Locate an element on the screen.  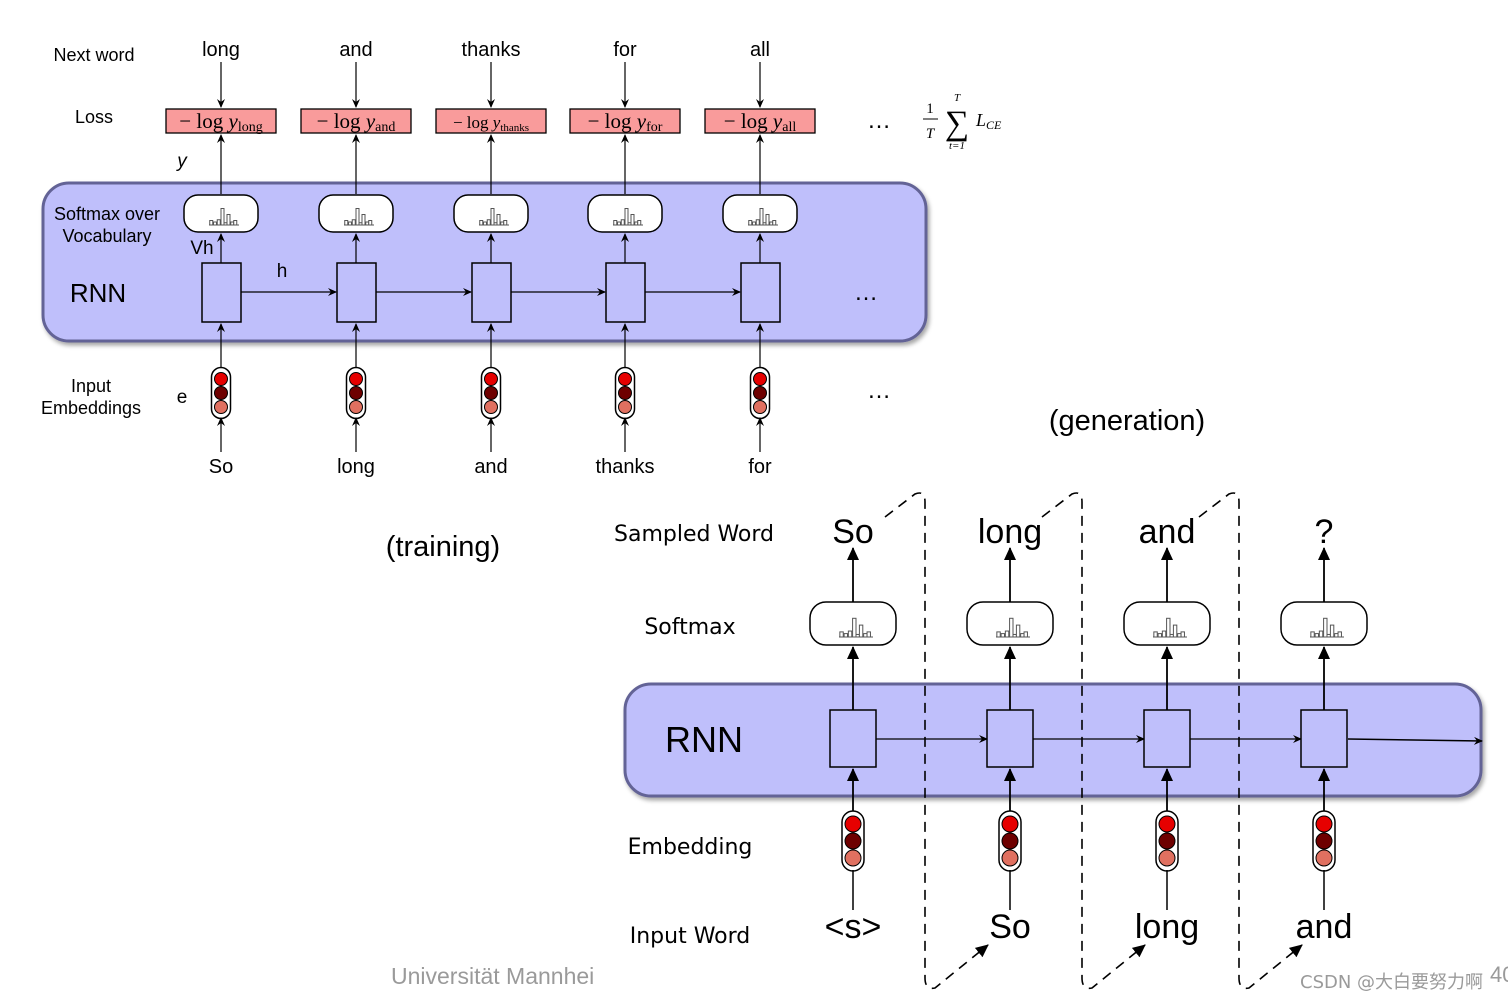
training-caption: (training) is located at coordinates (443, 547).